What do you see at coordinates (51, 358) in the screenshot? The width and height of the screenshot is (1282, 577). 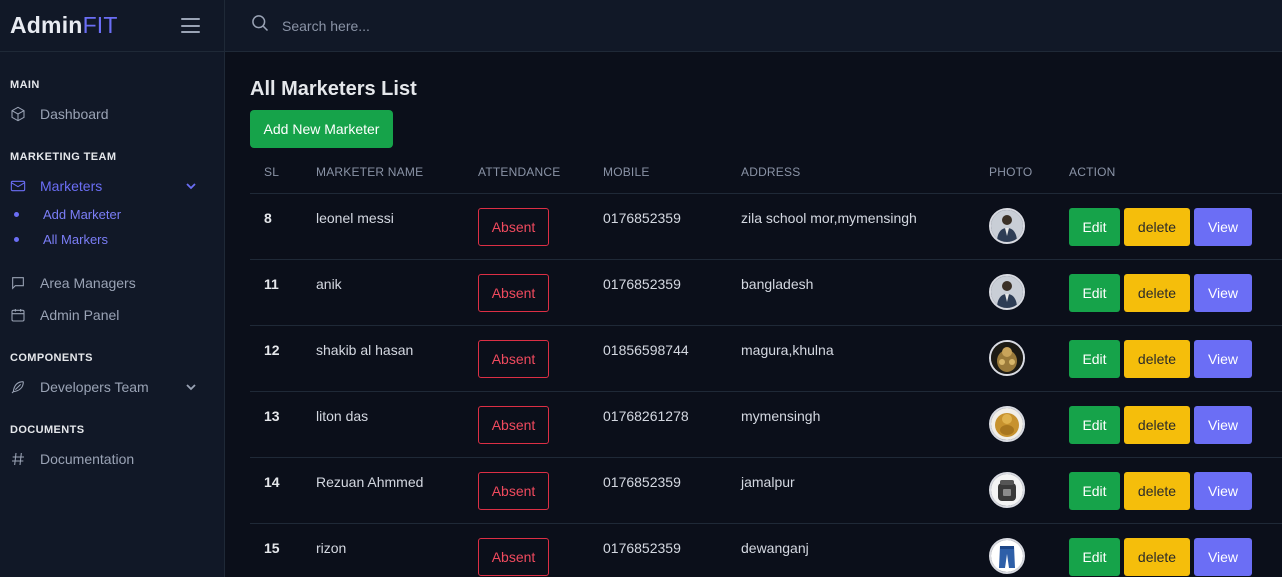 I see `section-components: COMPONENTS` at bounding box center [51, 358].